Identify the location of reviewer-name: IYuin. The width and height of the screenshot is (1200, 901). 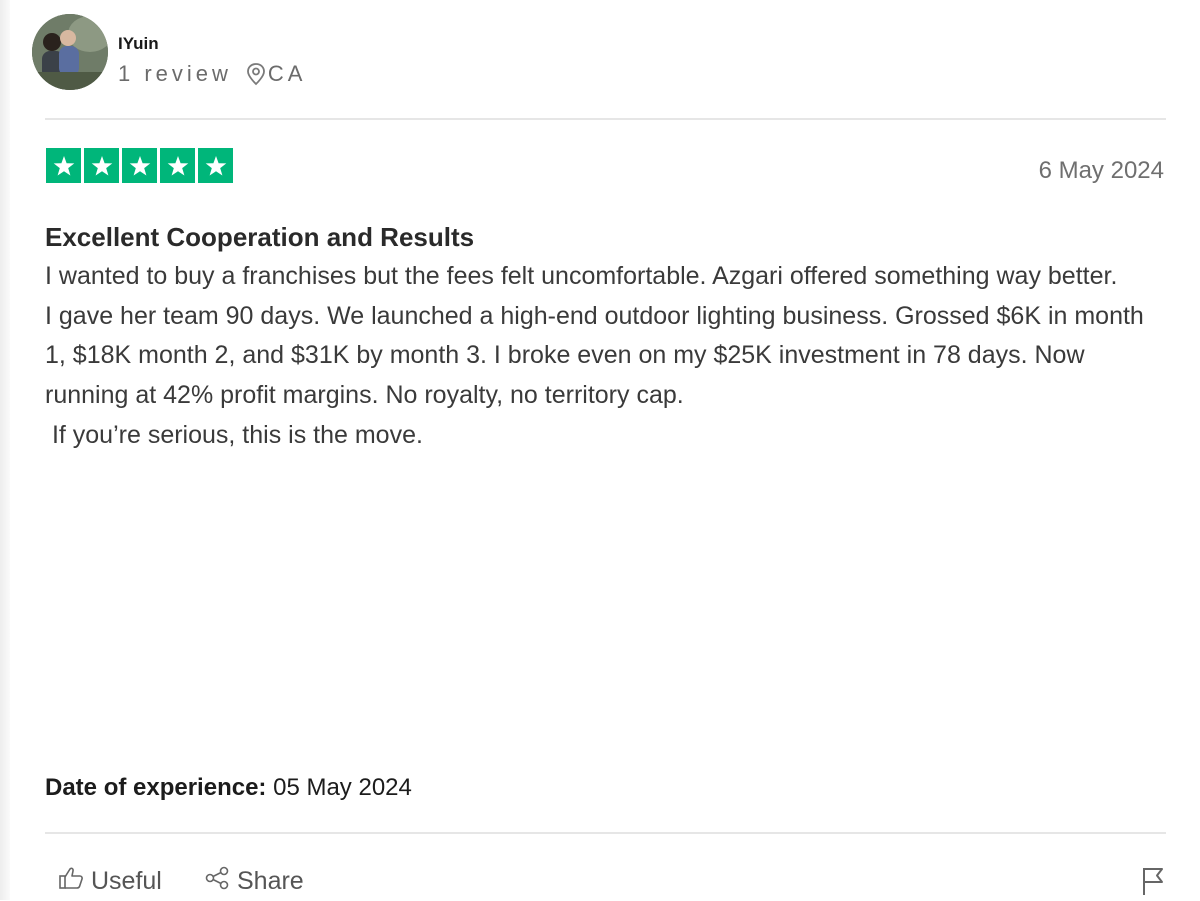
(138, 44).